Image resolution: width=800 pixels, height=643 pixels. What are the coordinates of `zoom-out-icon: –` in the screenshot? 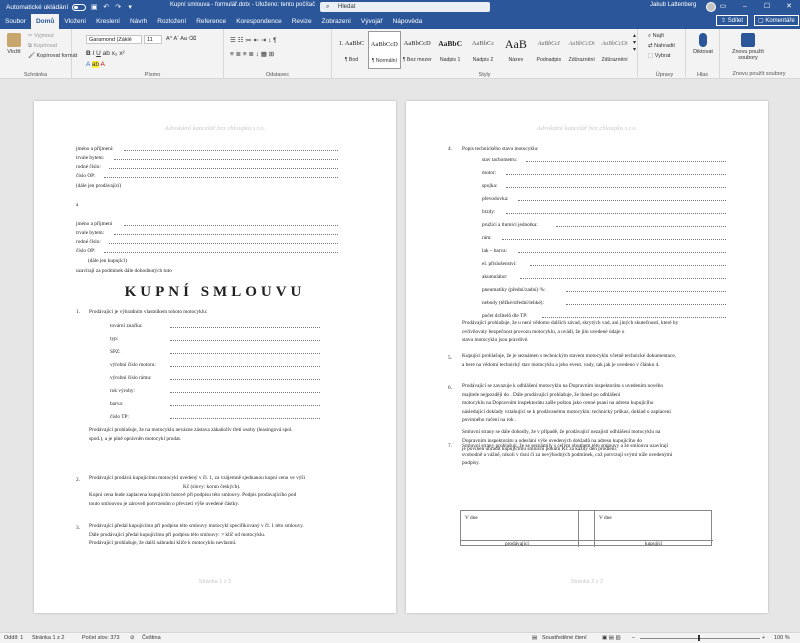 It's located at (633, 638).